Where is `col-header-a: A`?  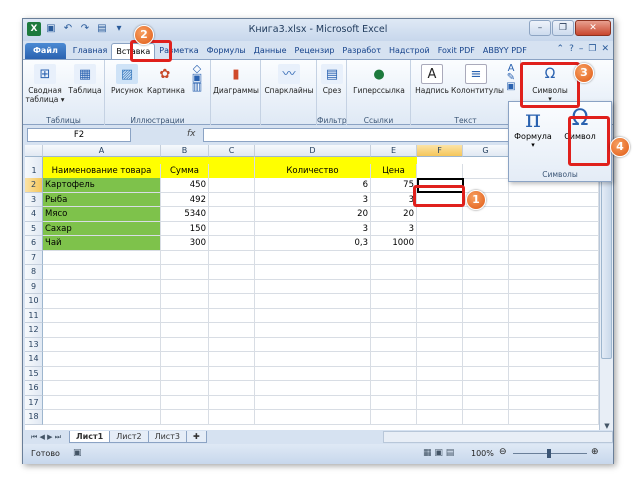 col-header-a: A is located at coordinates (102, 151).